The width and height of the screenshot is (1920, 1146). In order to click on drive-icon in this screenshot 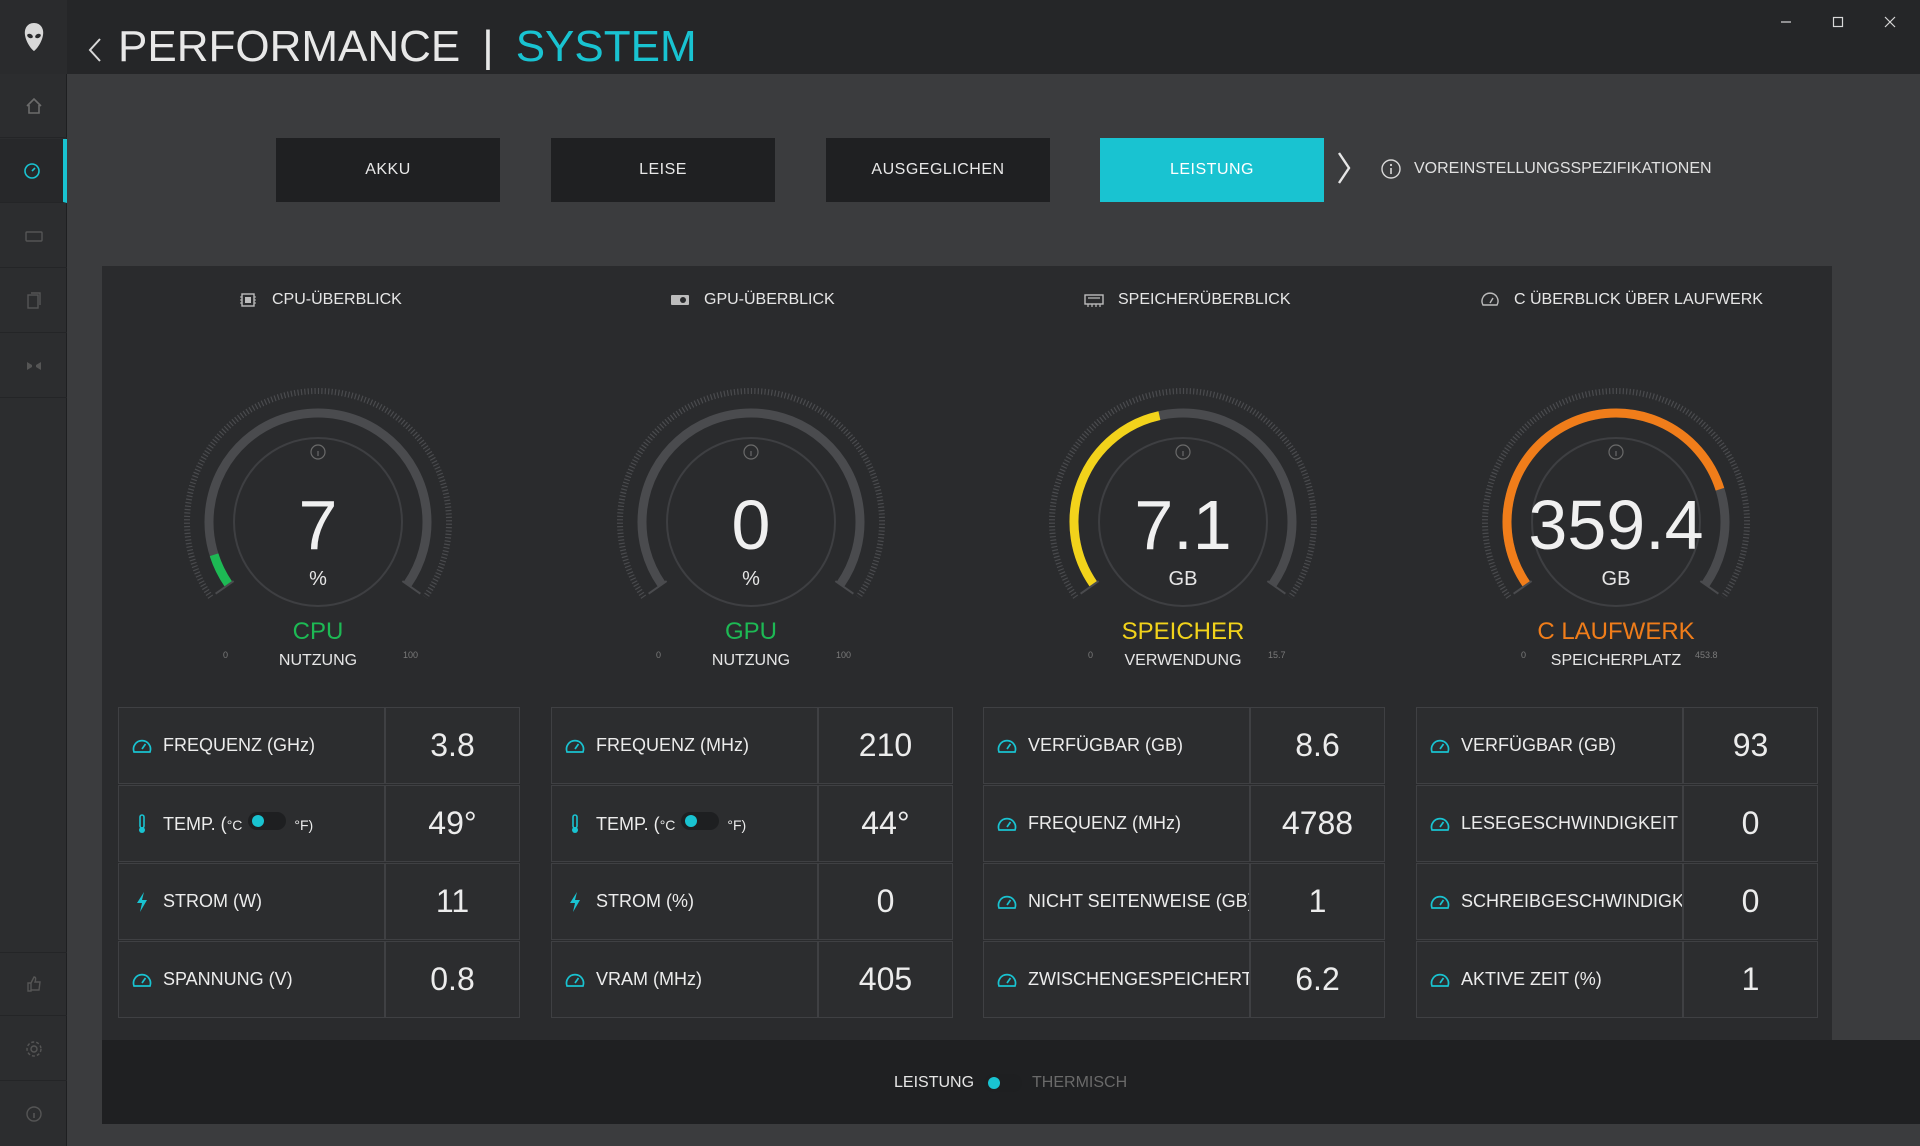, I will do `click(1490, 299)`.